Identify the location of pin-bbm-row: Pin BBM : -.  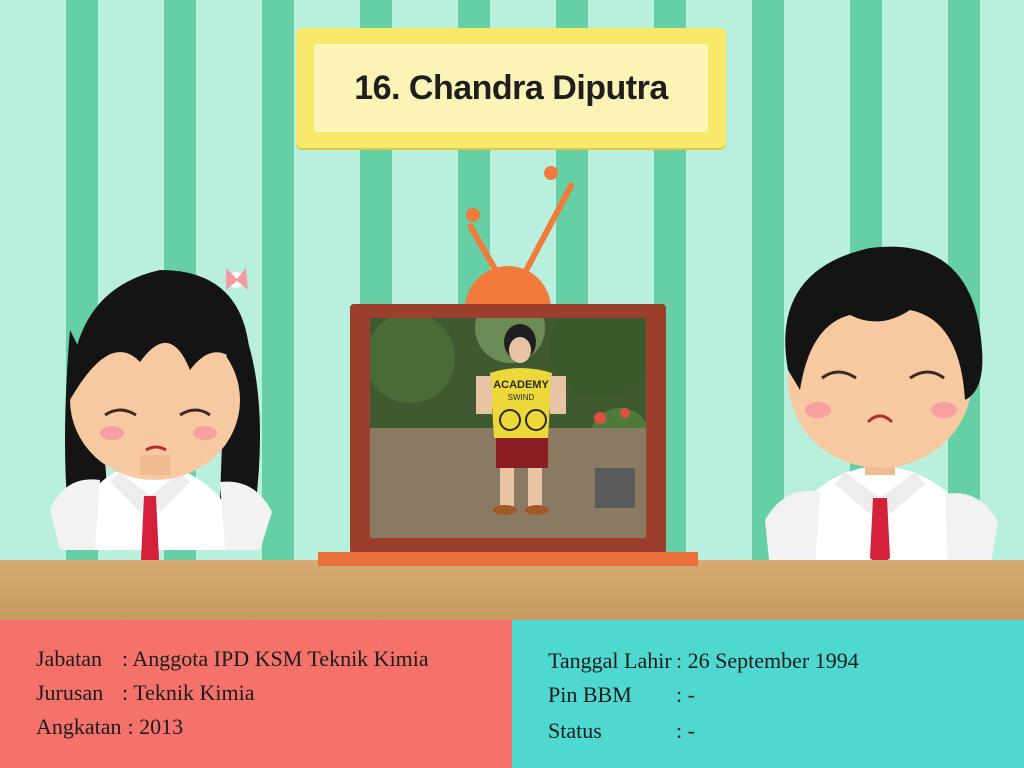
(621, 695).